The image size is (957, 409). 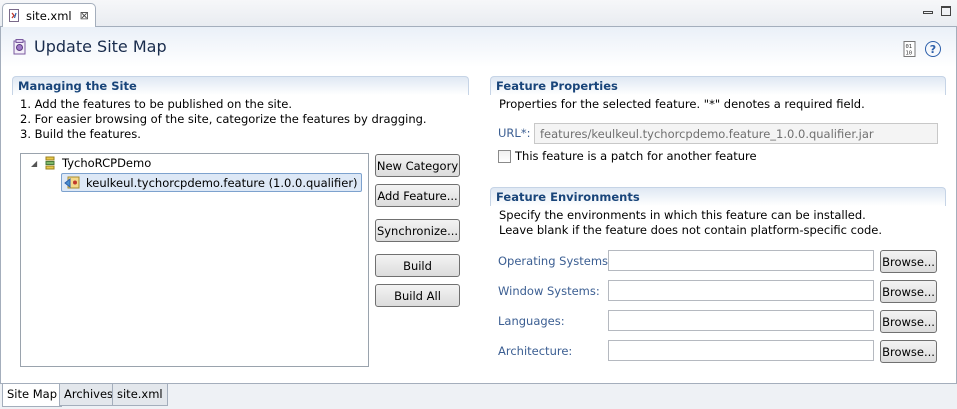 What do you see at coordinates (80, 134) in the screenshot?
I see `instruction-3: 3. Build the features.` at bounding box center [80, 134].